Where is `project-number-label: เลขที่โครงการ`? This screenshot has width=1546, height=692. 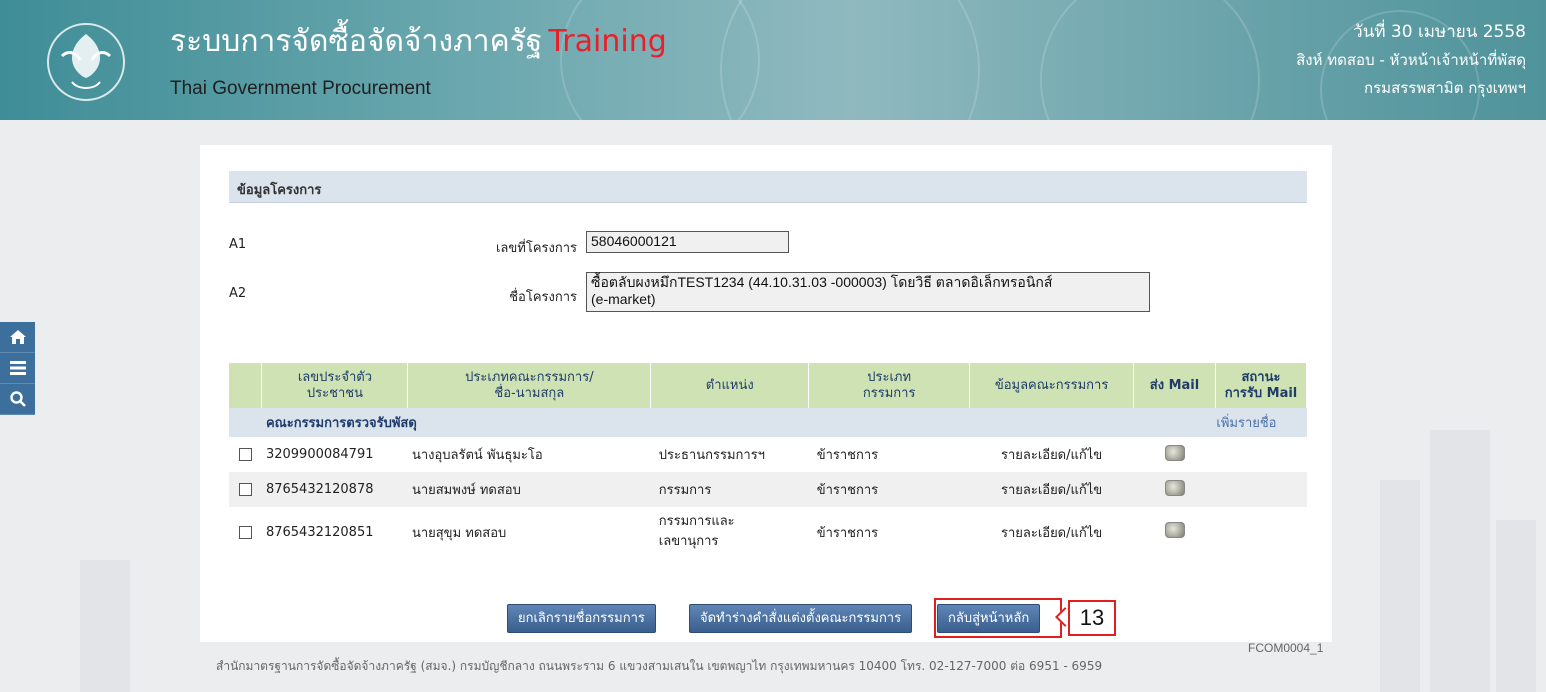 project-number-label: เลขที่โครงการ is located at coordinates (536, 248).